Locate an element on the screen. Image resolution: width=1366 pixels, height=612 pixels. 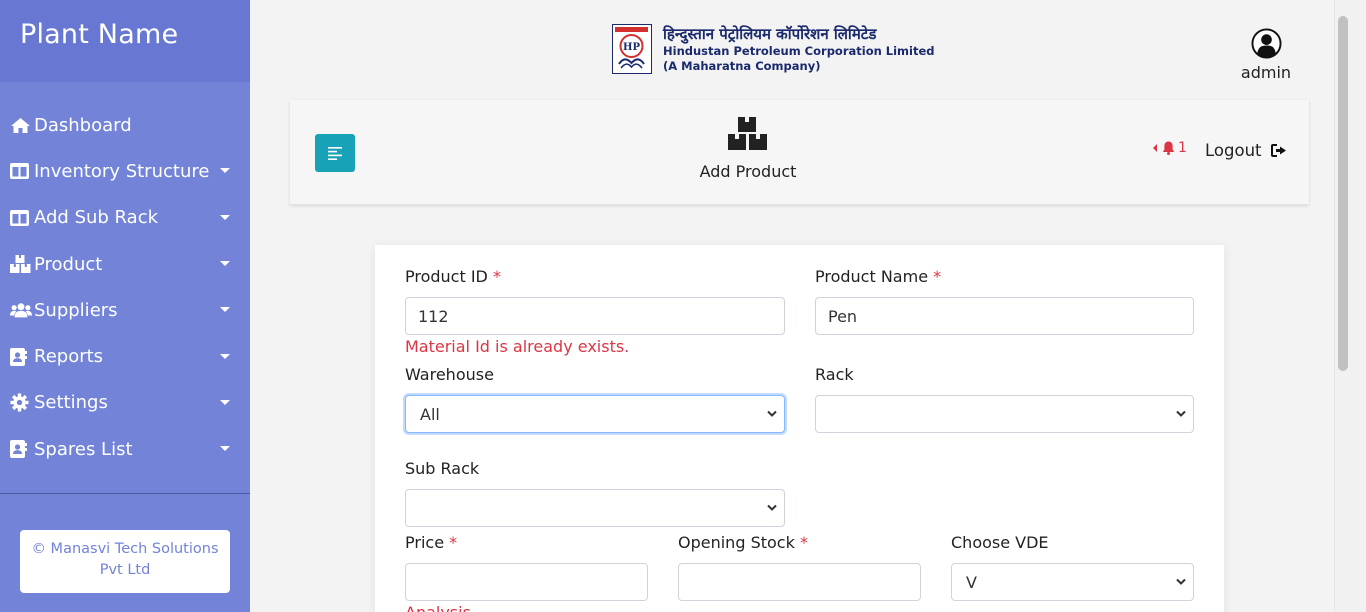
sidebar-item-suppliers: Suppliers is located at coordinates (125, 310).